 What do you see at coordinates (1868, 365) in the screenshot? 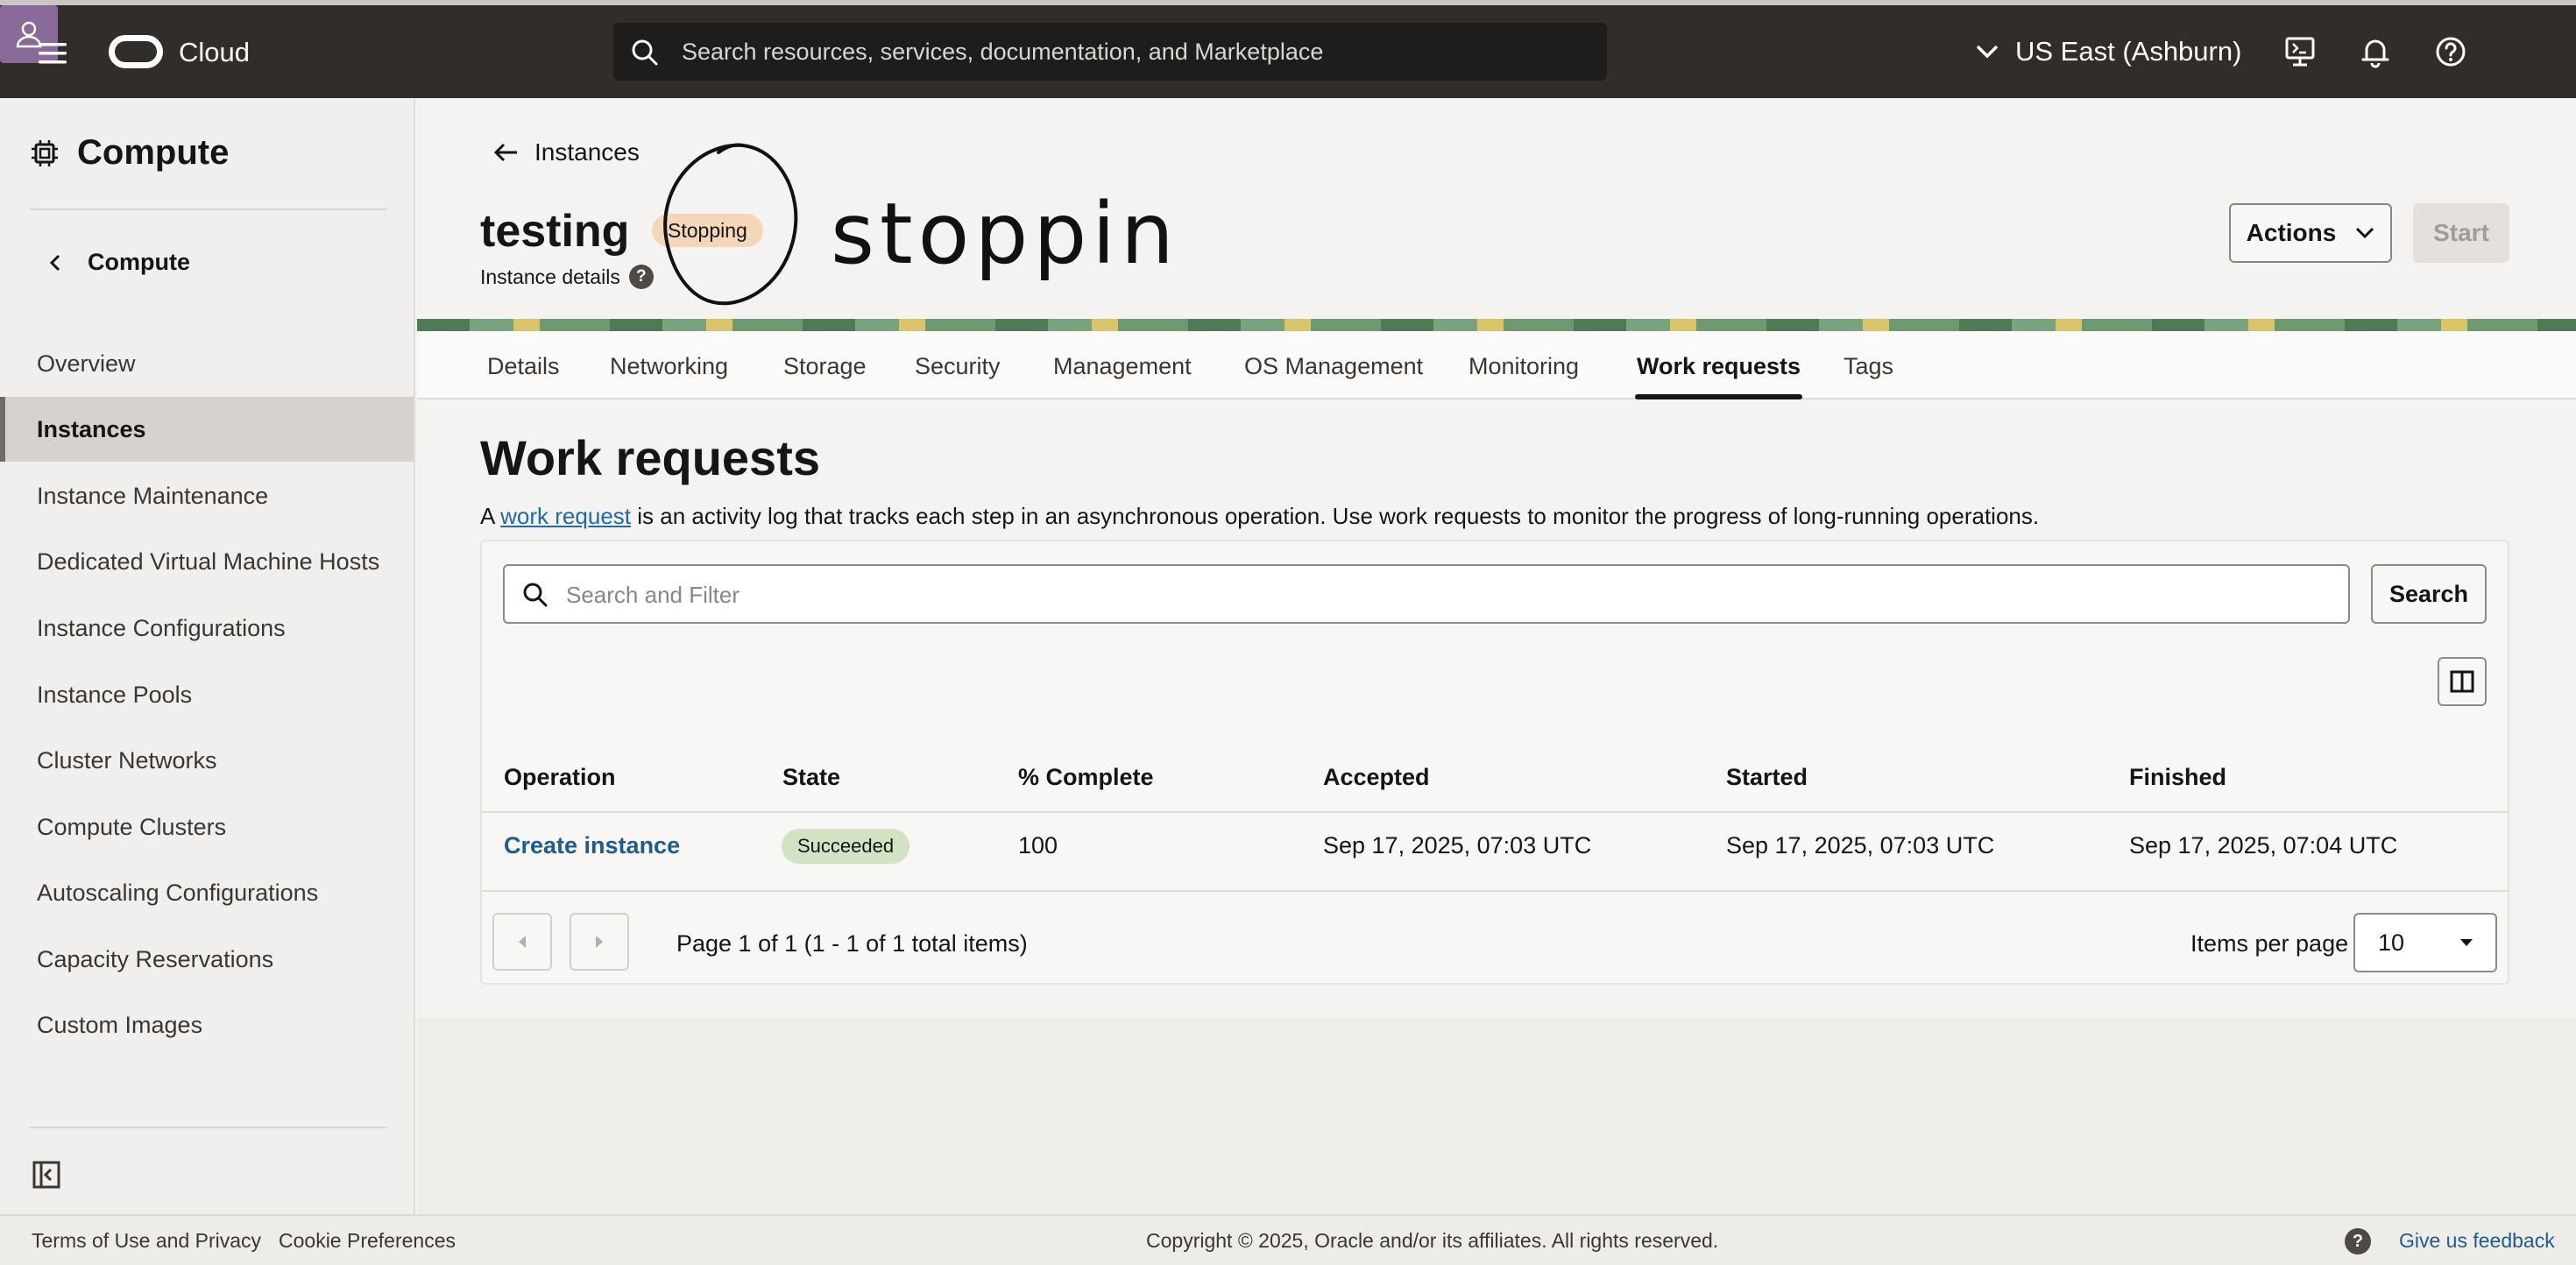
I see `tab-tags: Tags` at bounding box center [1868, 365].